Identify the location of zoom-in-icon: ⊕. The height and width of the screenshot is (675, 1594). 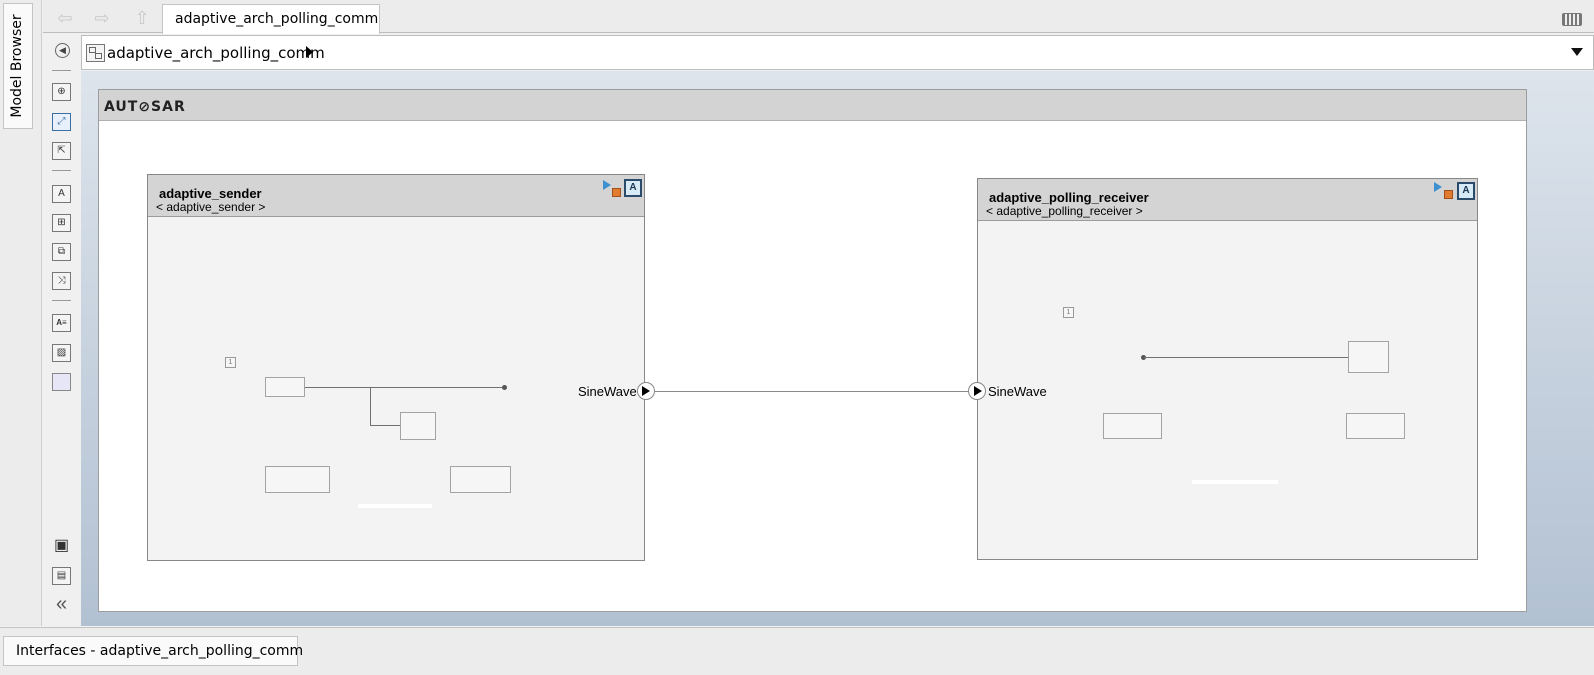
(61, 92).